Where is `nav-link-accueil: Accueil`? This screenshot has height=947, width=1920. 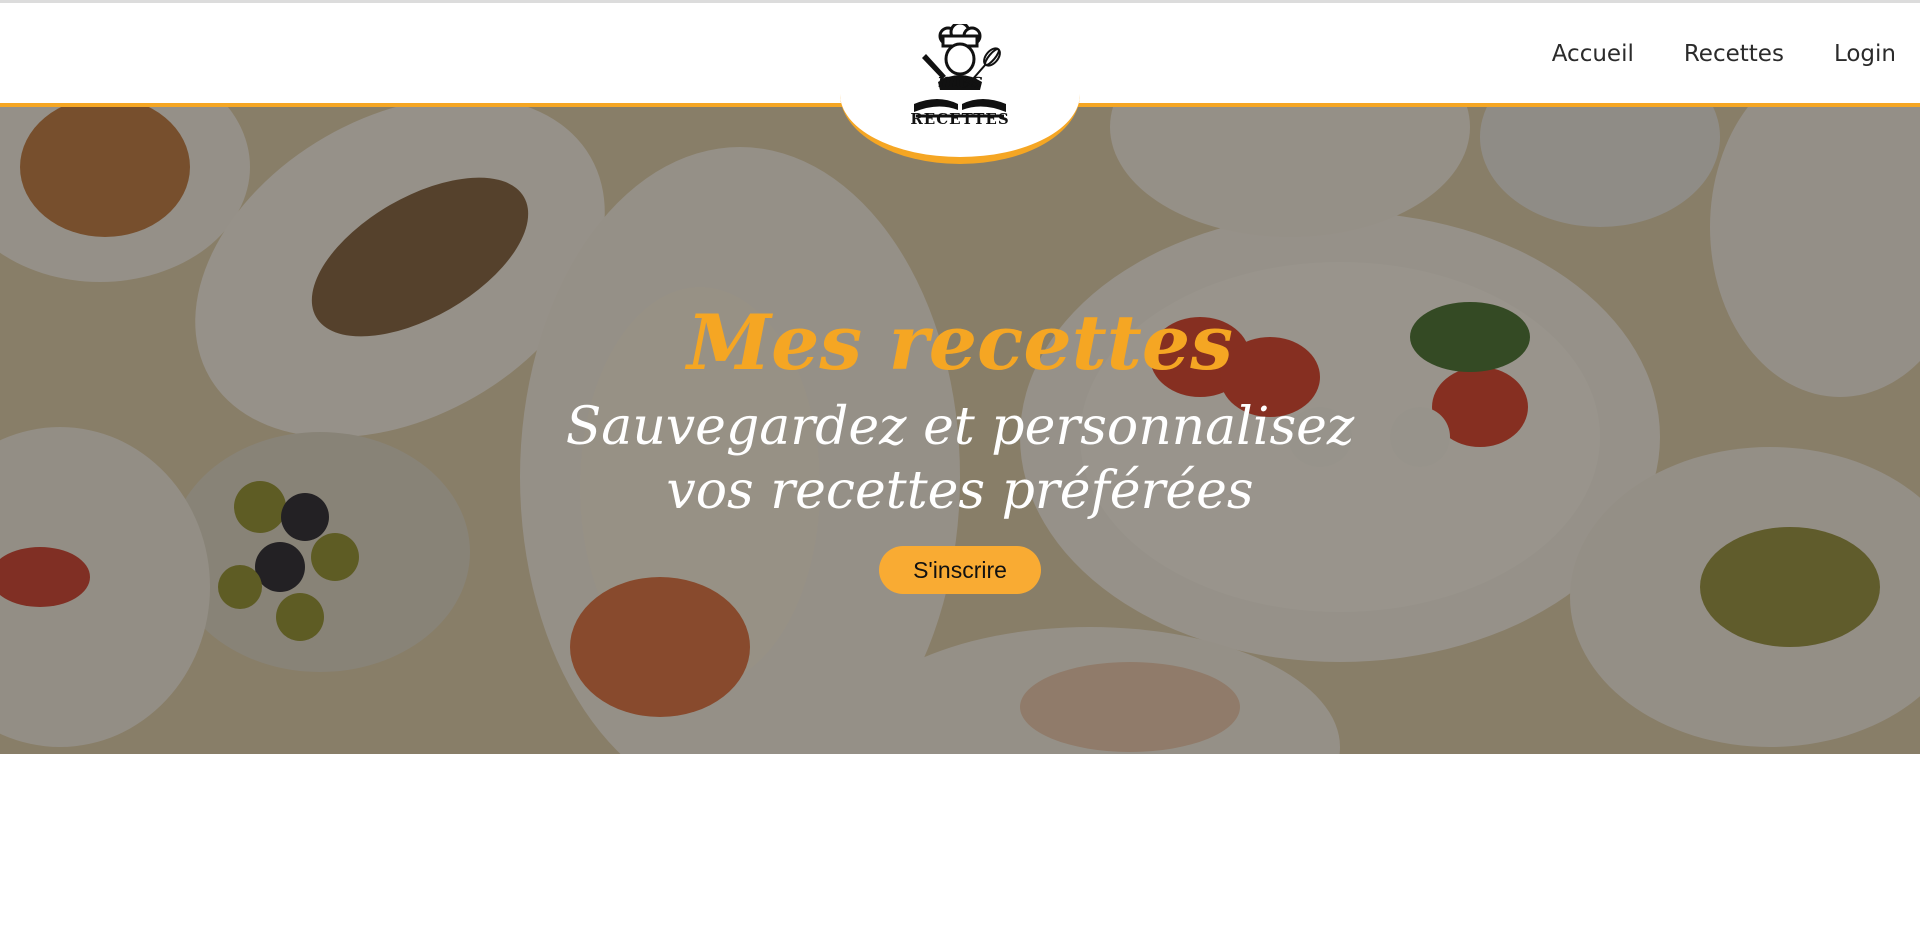 nav-link-accueil: Accueil is located at coordinates (1593, 54).